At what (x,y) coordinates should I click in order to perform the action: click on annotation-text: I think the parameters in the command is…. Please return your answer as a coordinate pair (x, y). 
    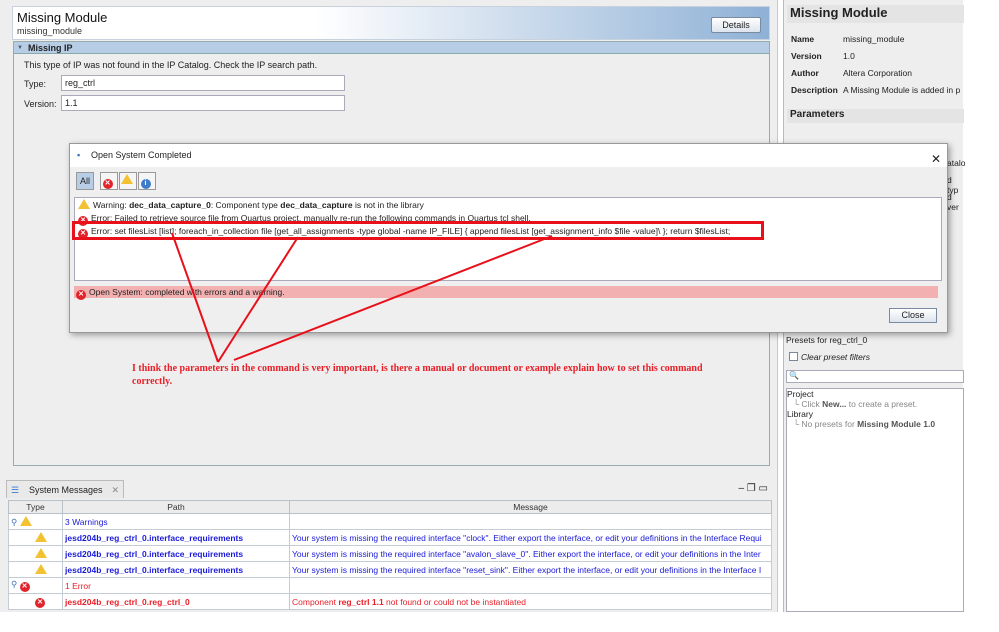
    Looking at the image, I should click on (417, 375).